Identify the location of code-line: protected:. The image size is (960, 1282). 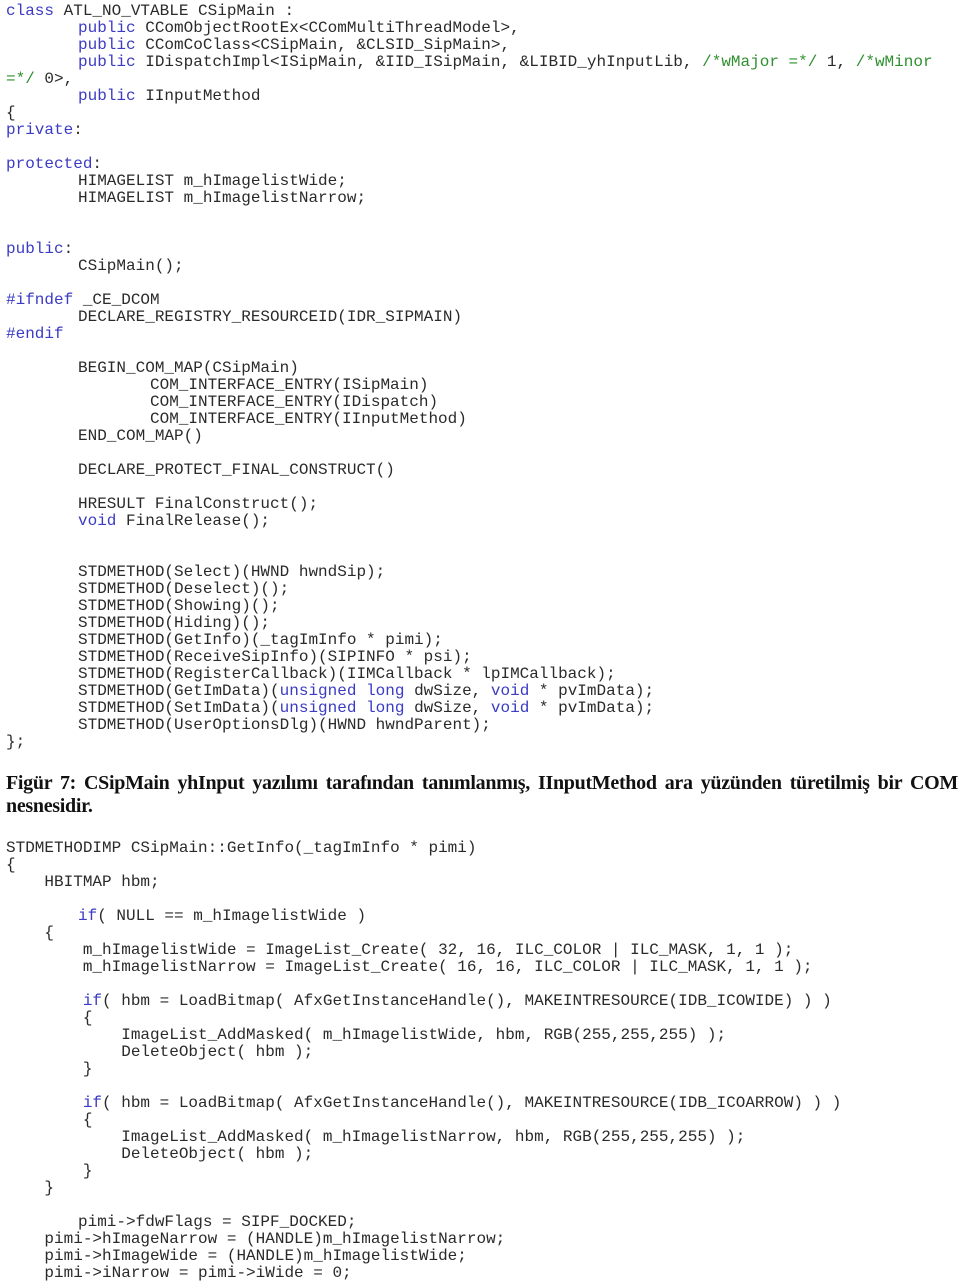
(54, 164).